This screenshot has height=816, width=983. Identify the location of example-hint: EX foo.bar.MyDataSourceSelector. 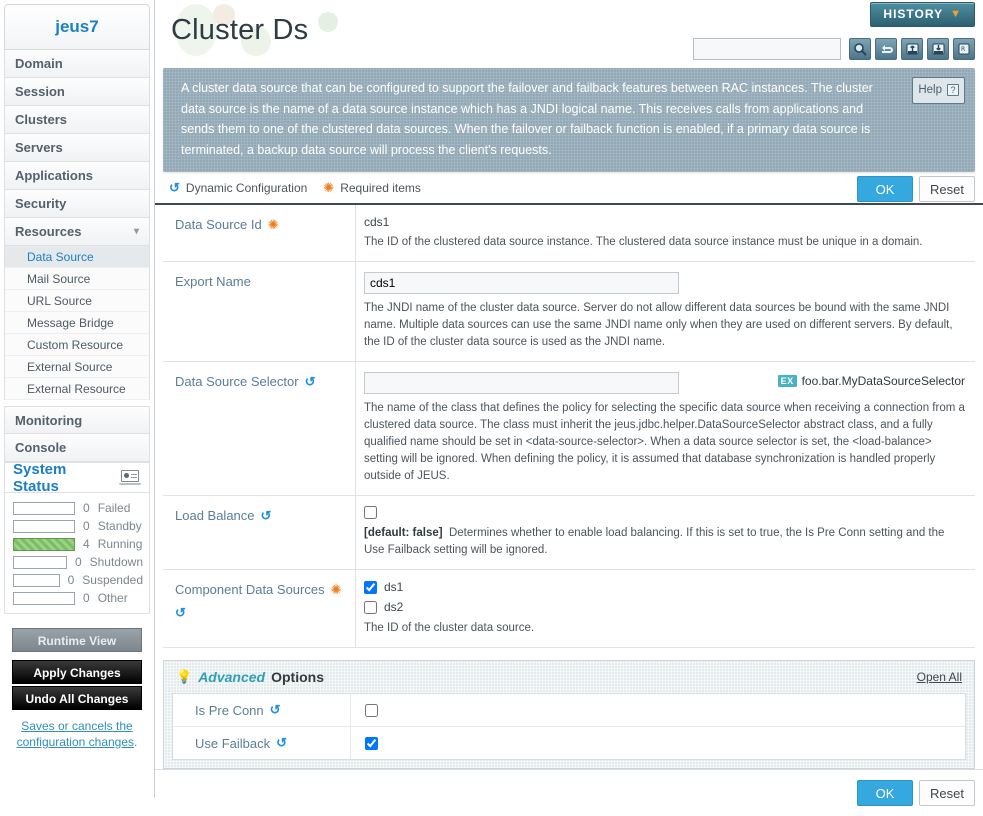
(871, 381).